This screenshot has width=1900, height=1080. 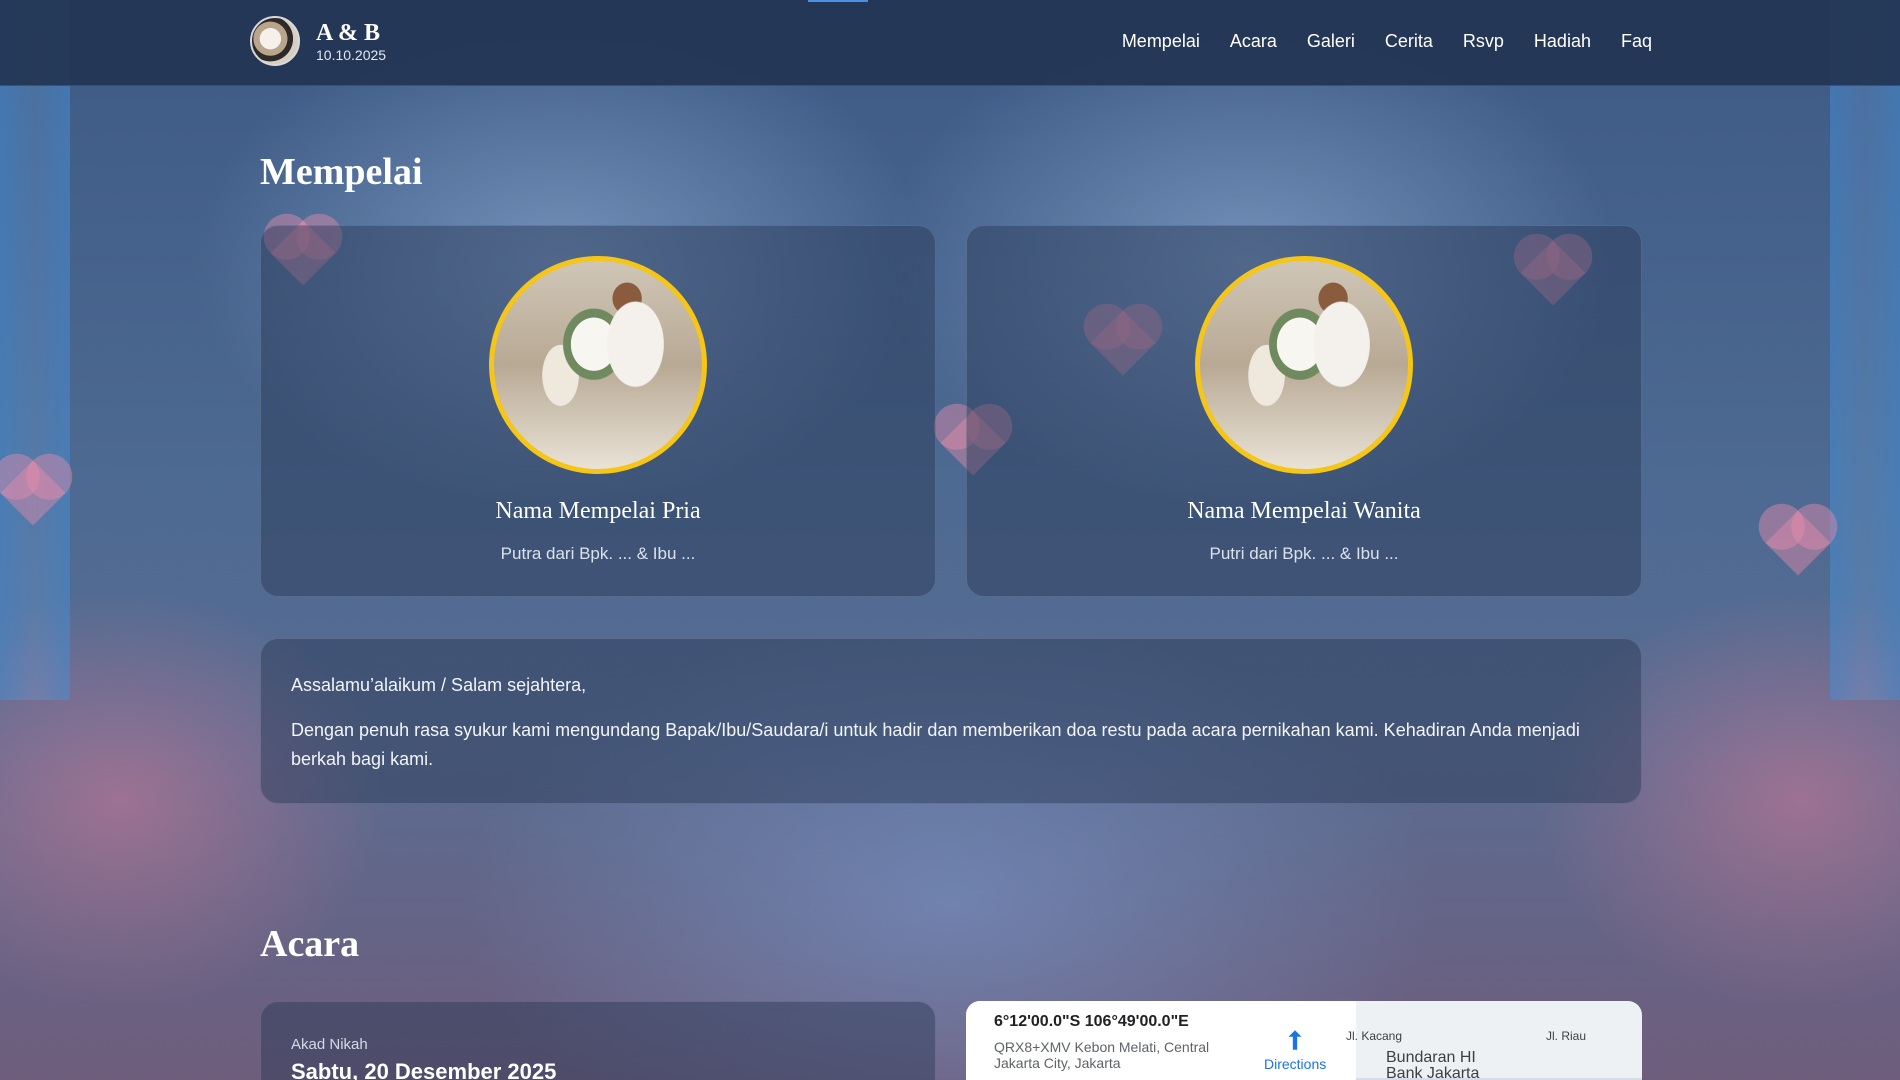 What do you see at coordinates (1865, 350) in the screenshot?
I see `curtain-right` at bounding box center [1865, 350].